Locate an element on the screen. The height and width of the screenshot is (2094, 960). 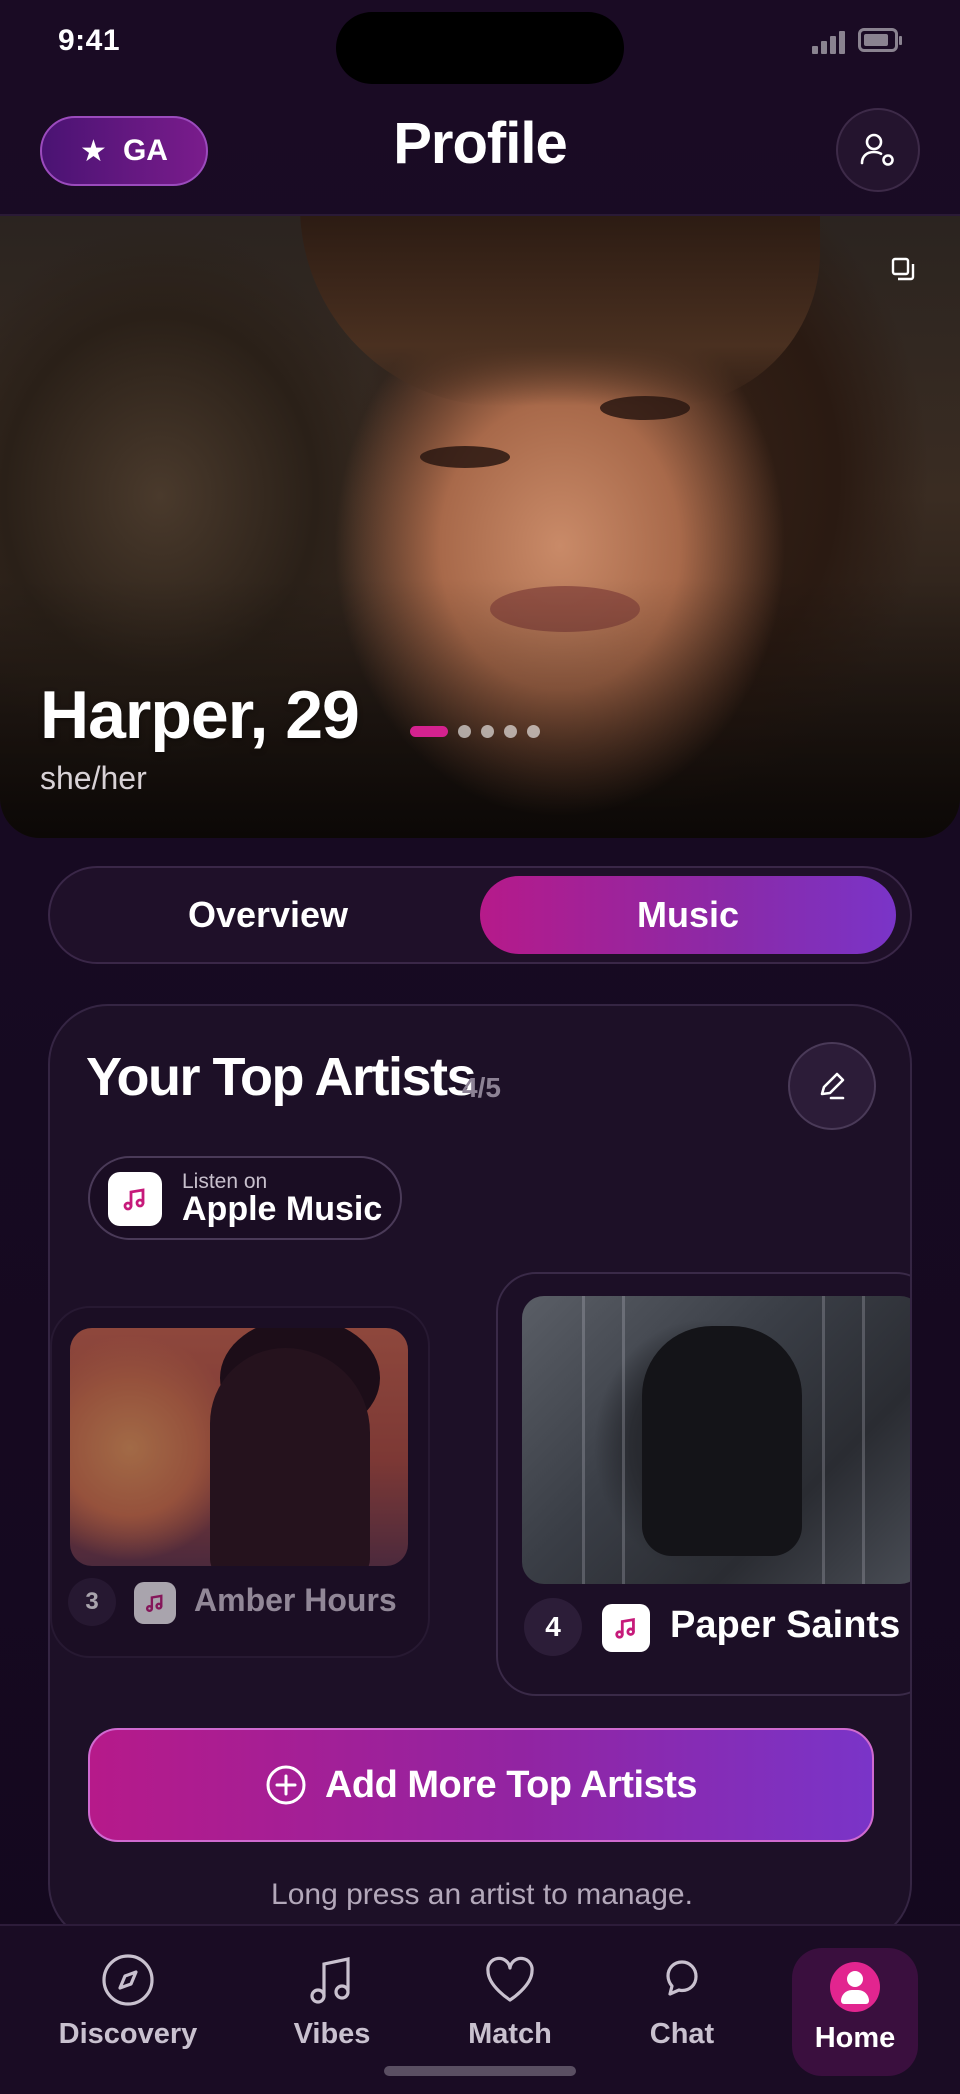
nav-vibes: Vibes is located at coordinates (332, 2012).